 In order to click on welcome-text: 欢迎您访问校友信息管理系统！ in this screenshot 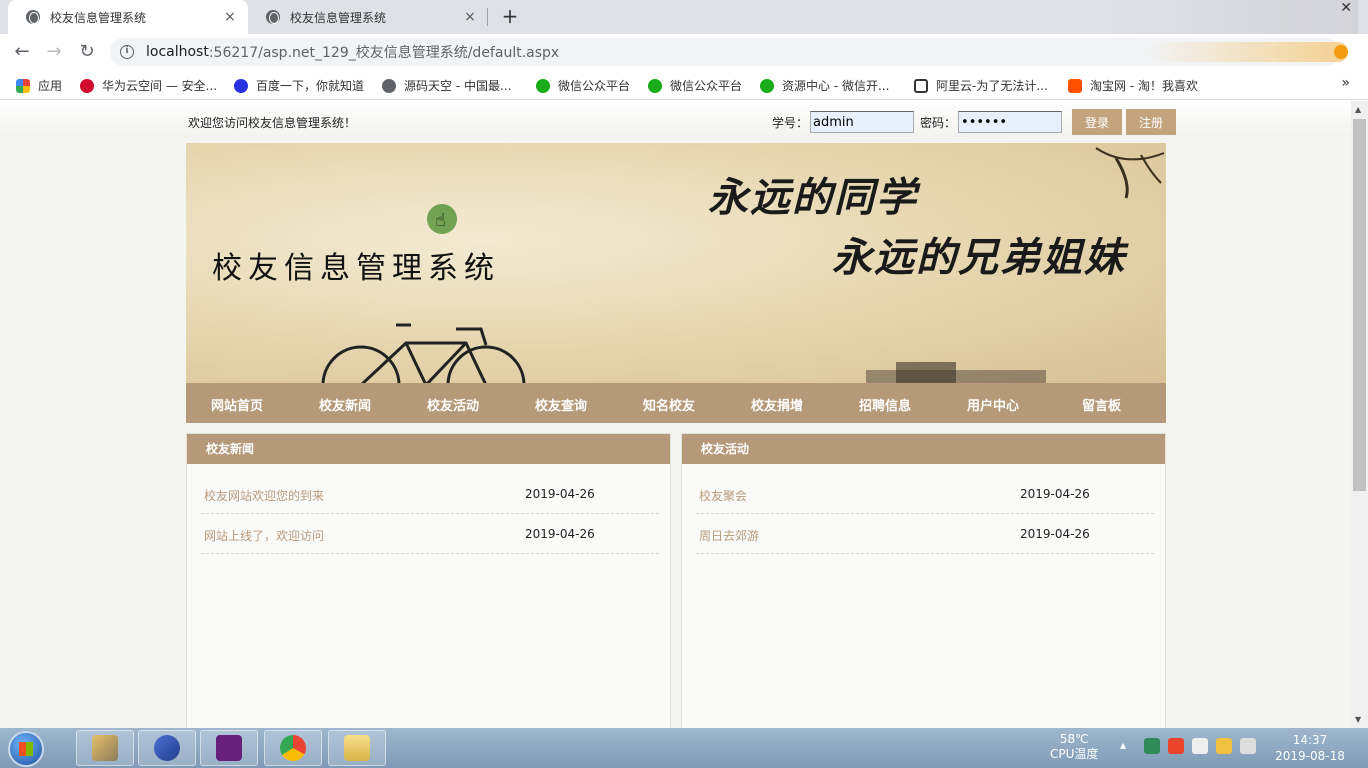, I will do `click(272, 123)`.